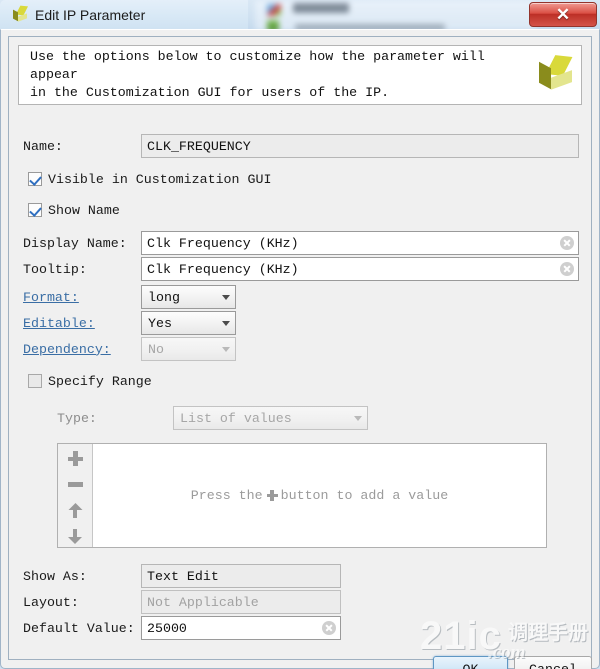 This screenshot has width=600, height=669. What do you see at coordinates (160, 179) in the screenshot?
I see `visible-in-gui-label: Visible in Customization GUI` at bounding box center [160, 179].